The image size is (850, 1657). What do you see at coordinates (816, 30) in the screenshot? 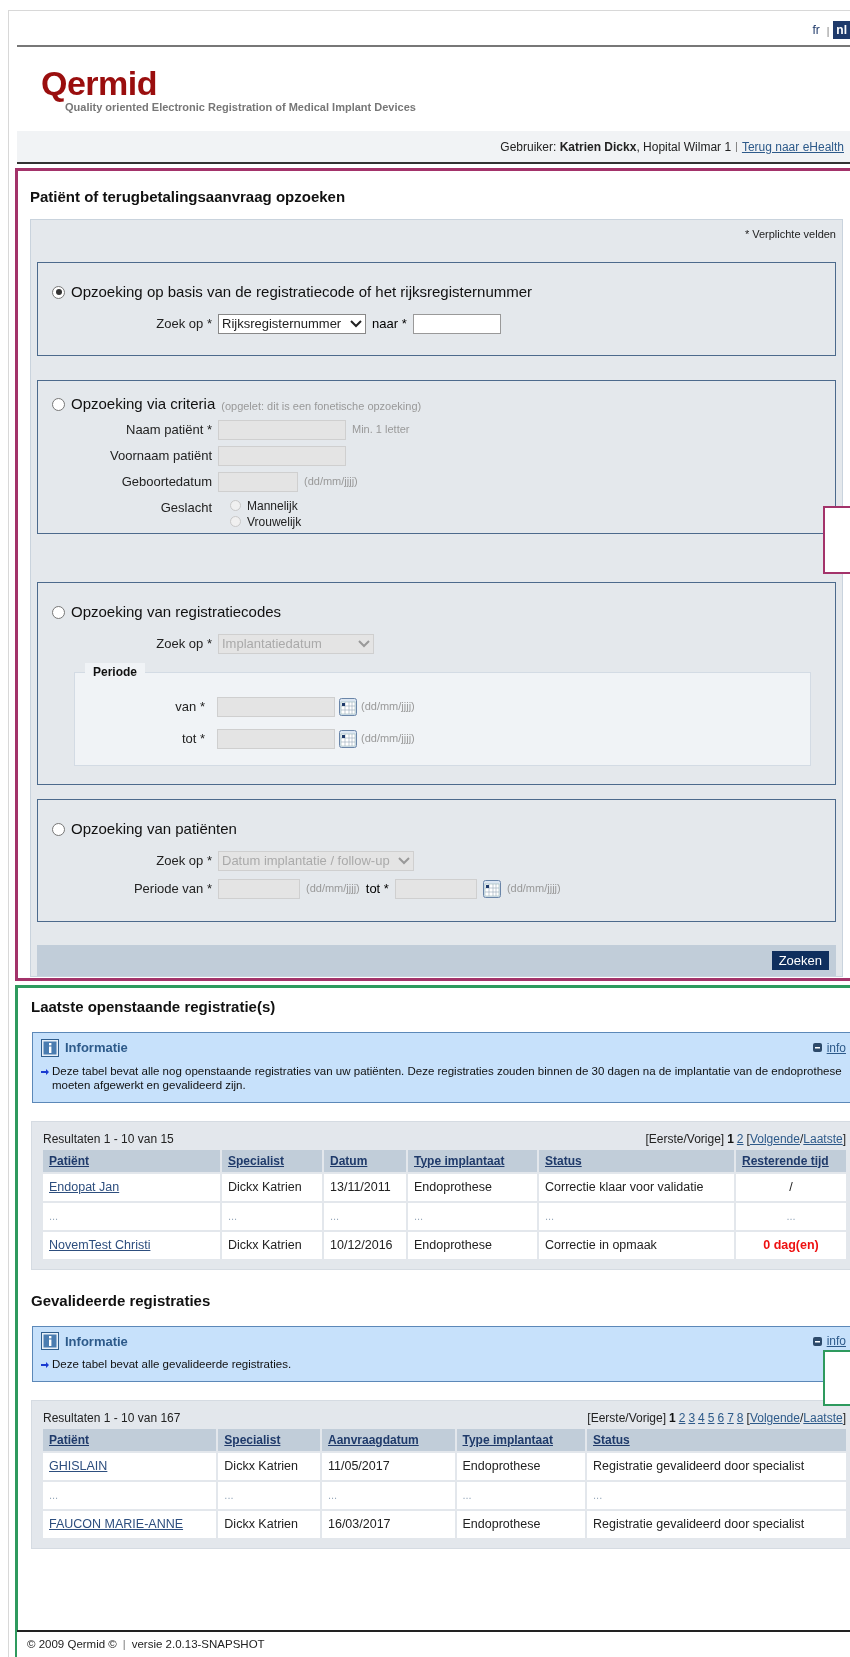
I see `language-link: fr` at bounding box center [816, 30].